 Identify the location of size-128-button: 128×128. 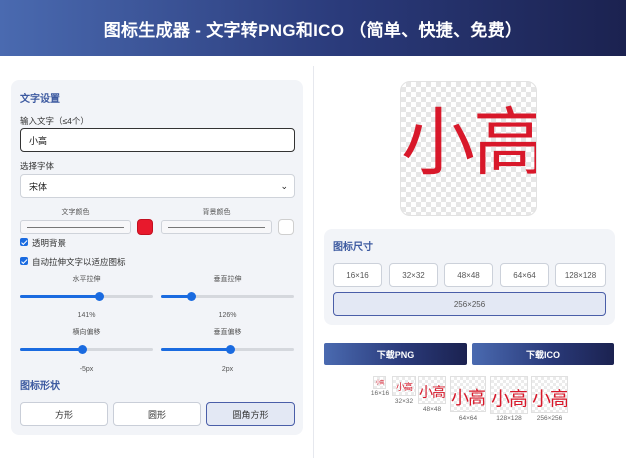
(580, 275).